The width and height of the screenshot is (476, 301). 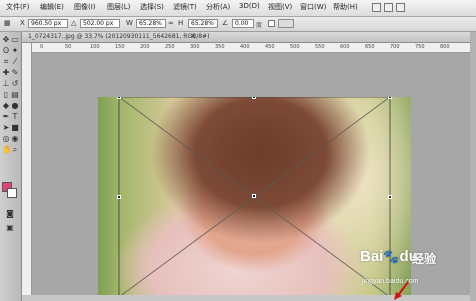 I want to click on menu-view: 视图(V), so click(x=280, y=7).